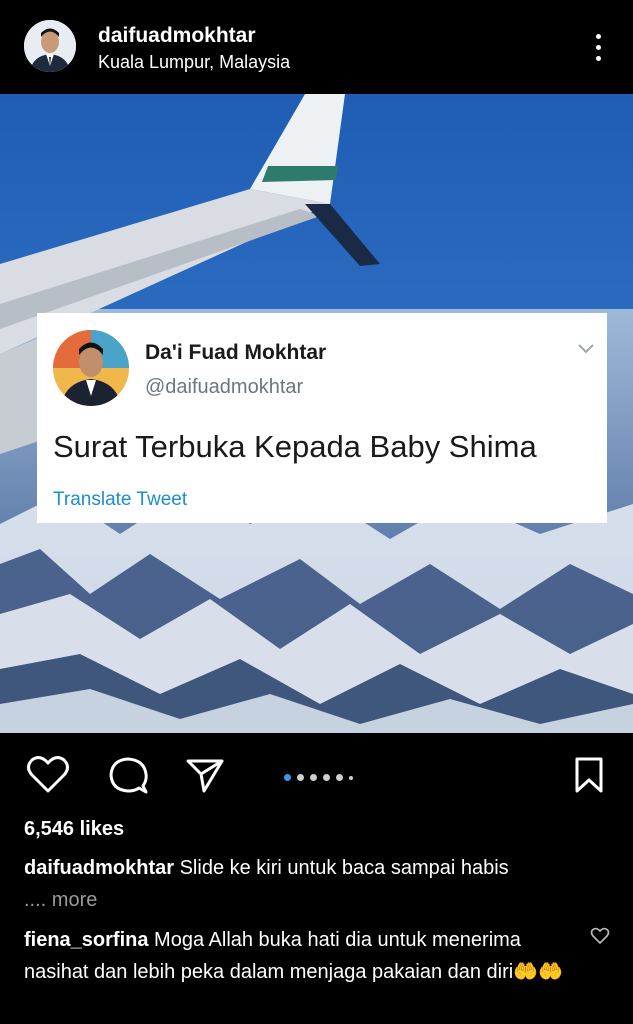  I want to click on tweet-text: Surat Terbuka Kepada Baby Shima, so click(295, 446).